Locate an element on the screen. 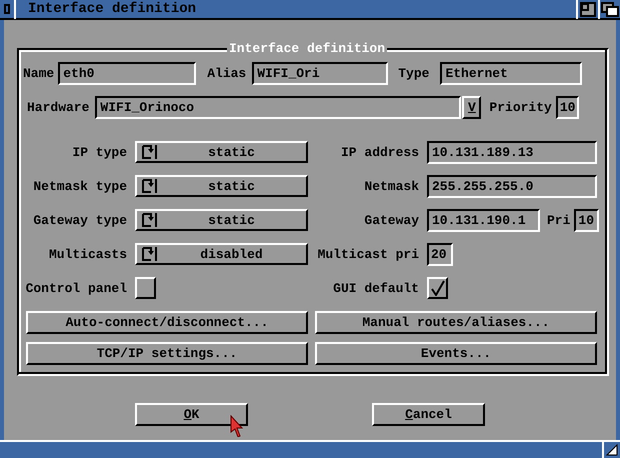 This screenshot has width=620, height=458. field-label: Pri is located at coordinates (558, 220).